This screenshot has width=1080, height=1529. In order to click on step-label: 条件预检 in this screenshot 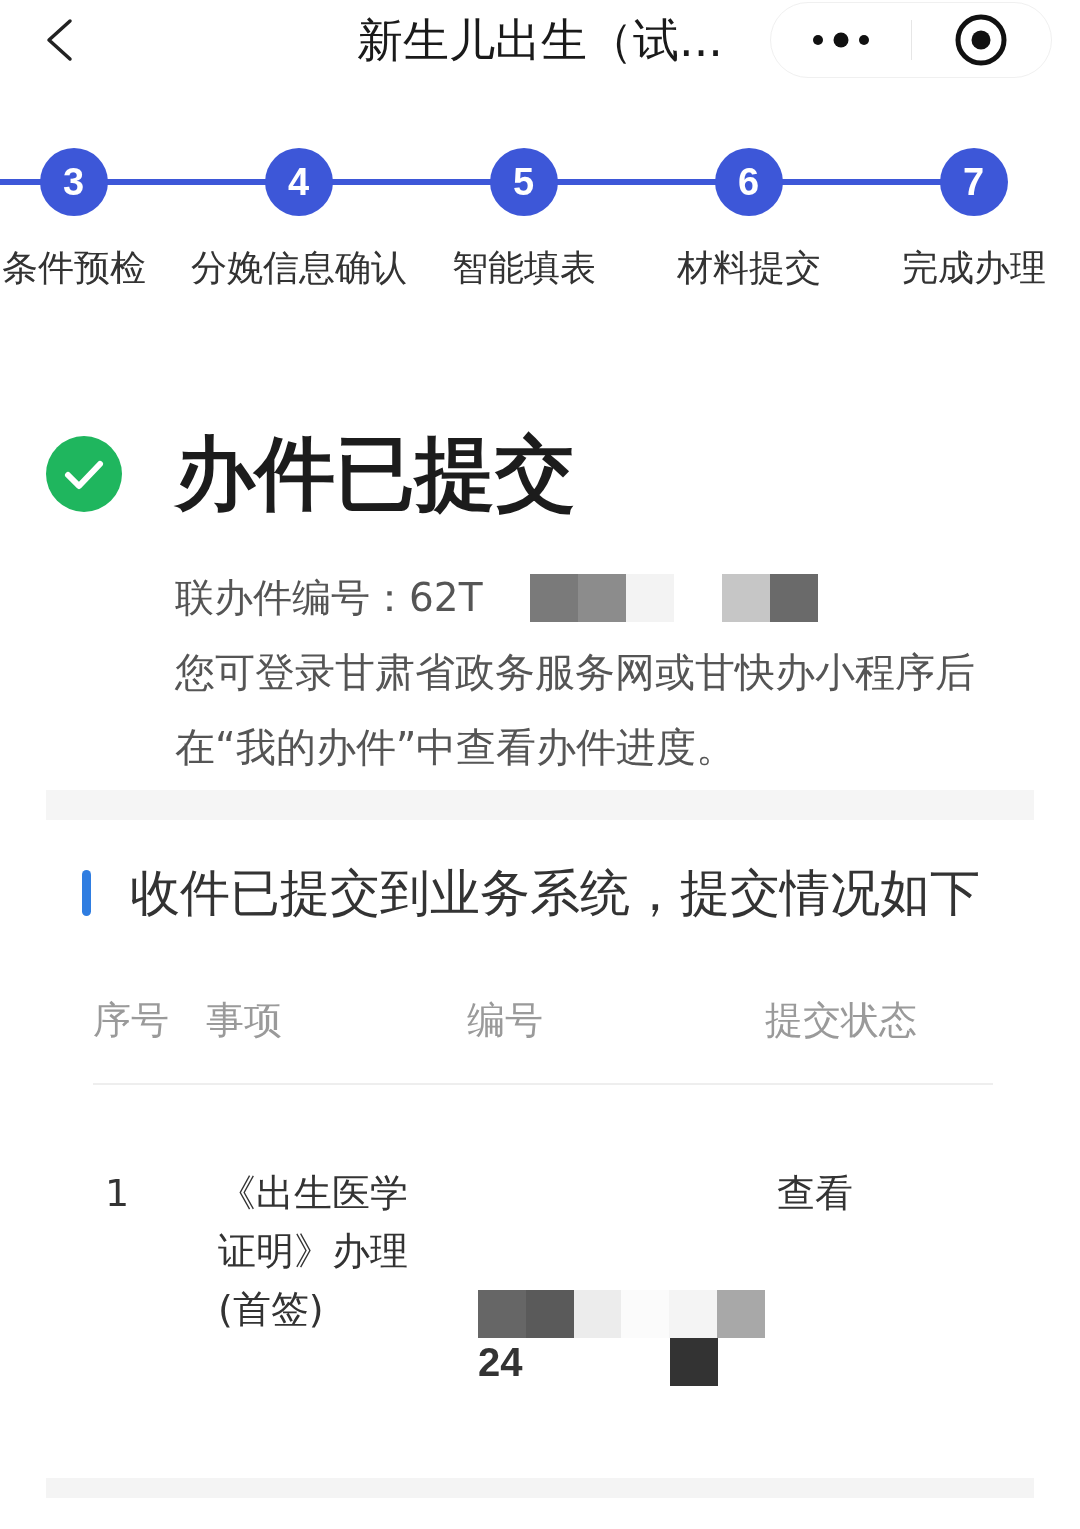, I will do `click(73, 268)`.